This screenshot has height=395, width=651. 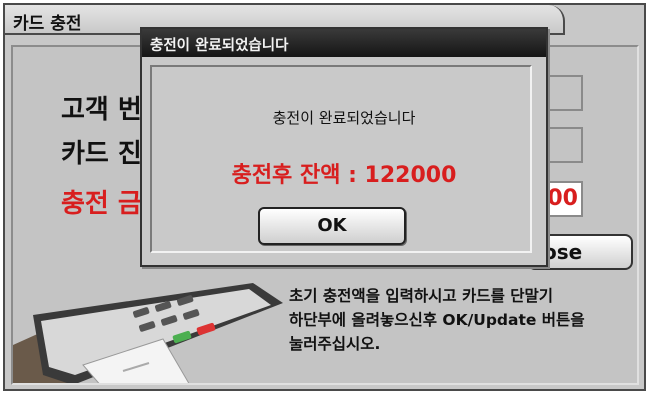 I want to click on window-title: 카드 충전, so click(x=47, y=24).